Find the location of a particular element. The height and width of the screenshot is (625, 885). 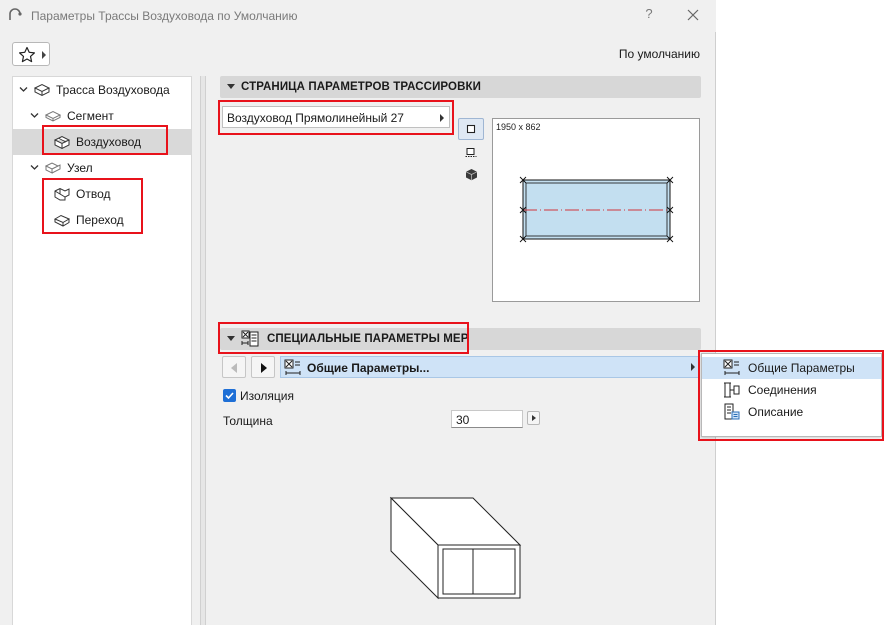

favorites-button is located at coordinates (31, 54).